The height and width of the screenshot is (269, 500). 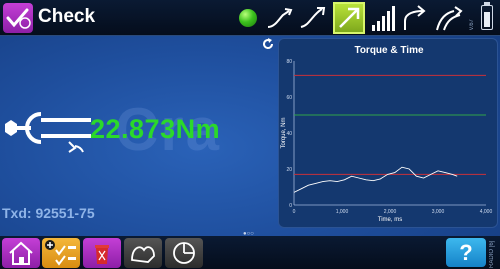 What do you see at coordinates (438, 212) in the screenshot?
I see `x-tick-label: 3,000` at bounding box center [438, 212].